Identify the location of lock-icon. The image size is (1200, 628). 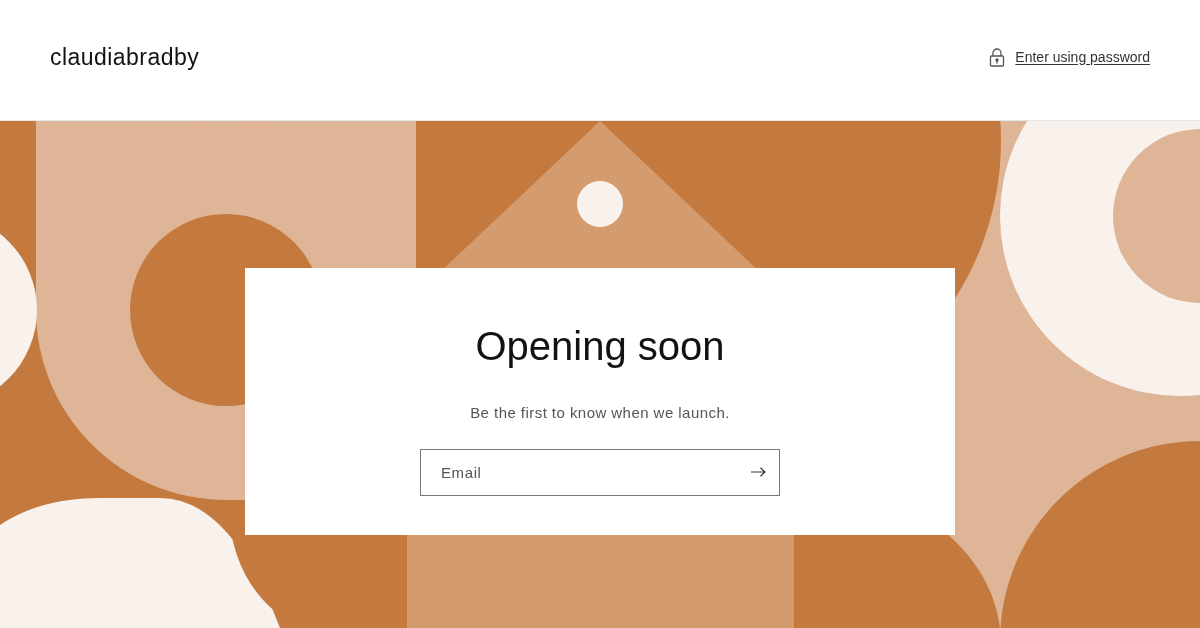
(997, 57).